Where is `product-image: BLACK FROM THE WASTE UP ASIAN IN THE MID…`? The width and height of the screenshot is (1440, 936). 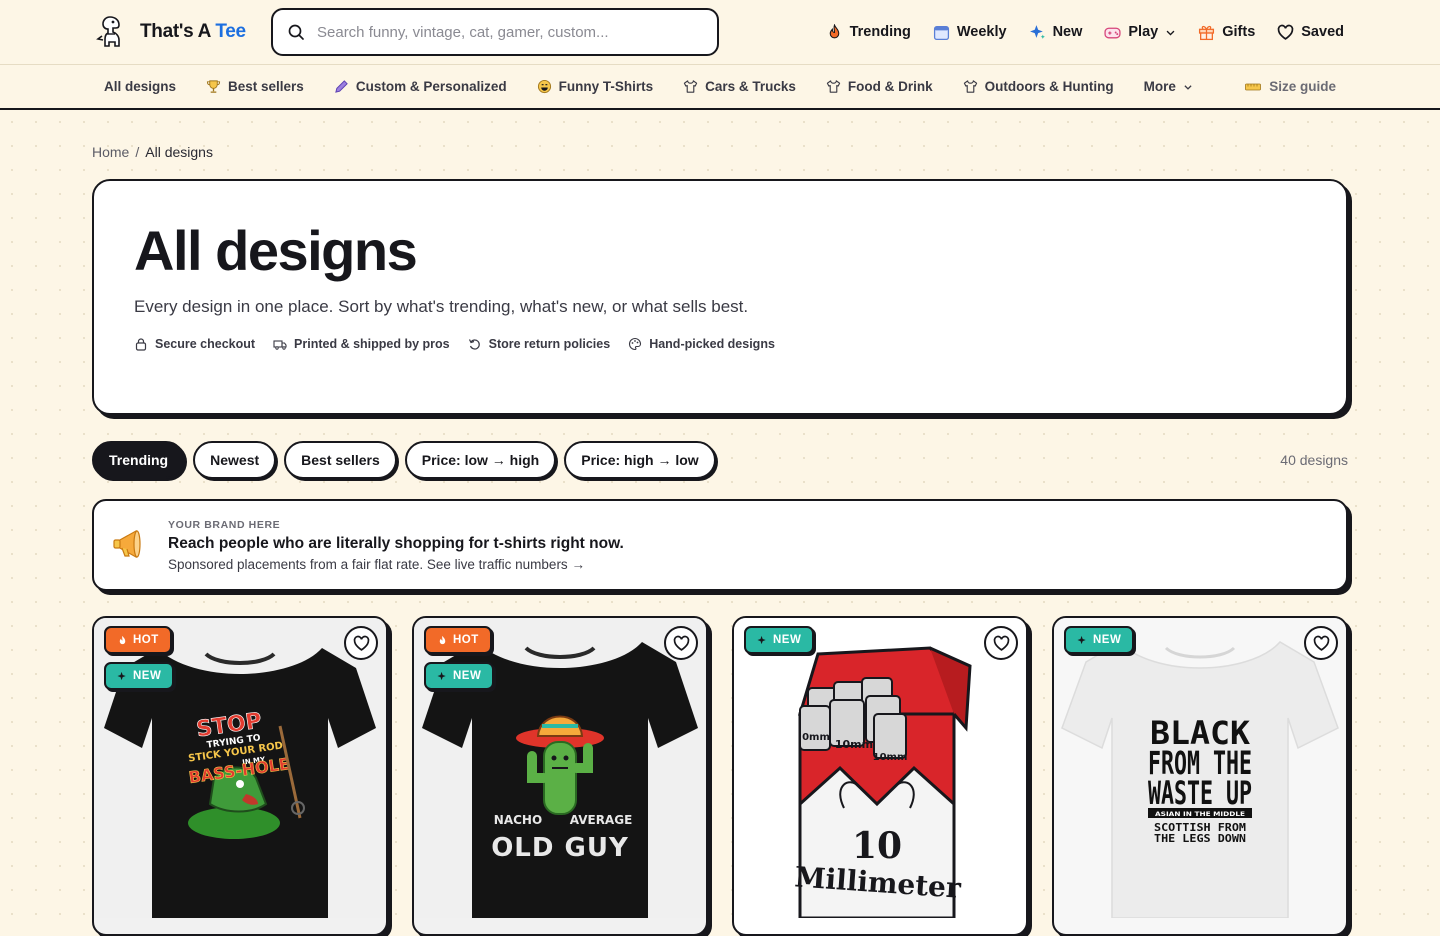
product-image: BLACK FROM THE WASTE UP ASIAN IN THE MID… is located at coordinates (1200, 768).